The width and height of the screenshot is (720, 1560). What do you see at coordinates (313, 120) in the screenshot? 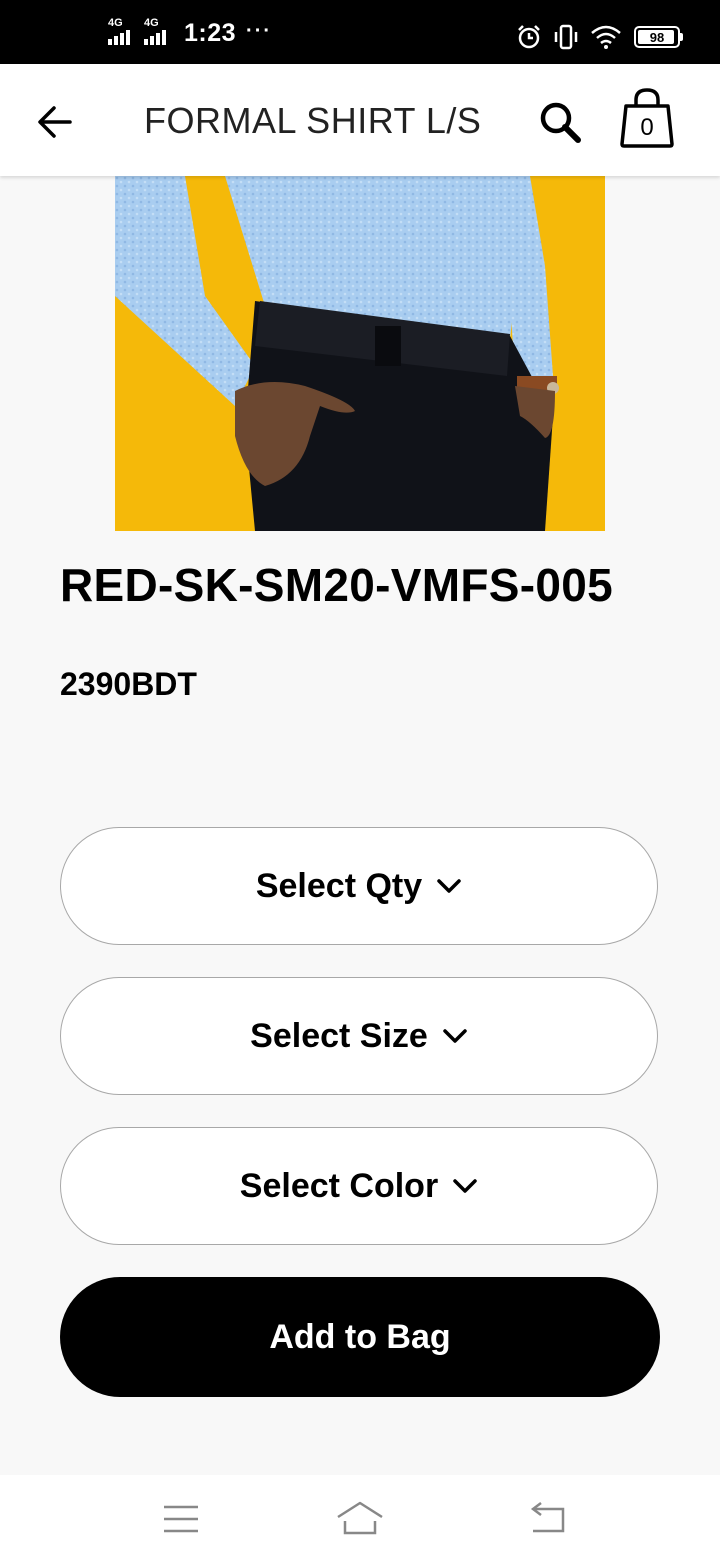
I see `page-title: FORMAL SHIRT L/S` at bounding box center [313, 120].